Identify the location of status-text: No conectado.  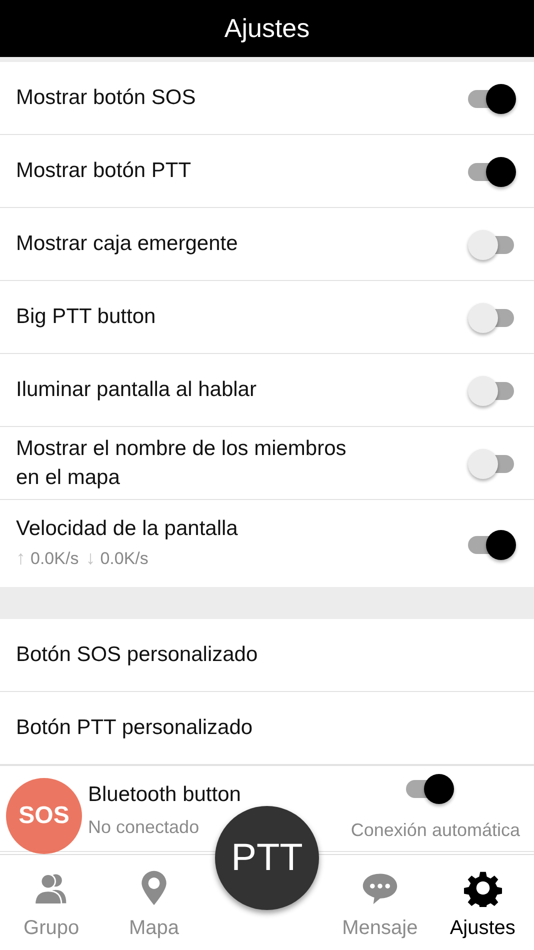
(144, 828).